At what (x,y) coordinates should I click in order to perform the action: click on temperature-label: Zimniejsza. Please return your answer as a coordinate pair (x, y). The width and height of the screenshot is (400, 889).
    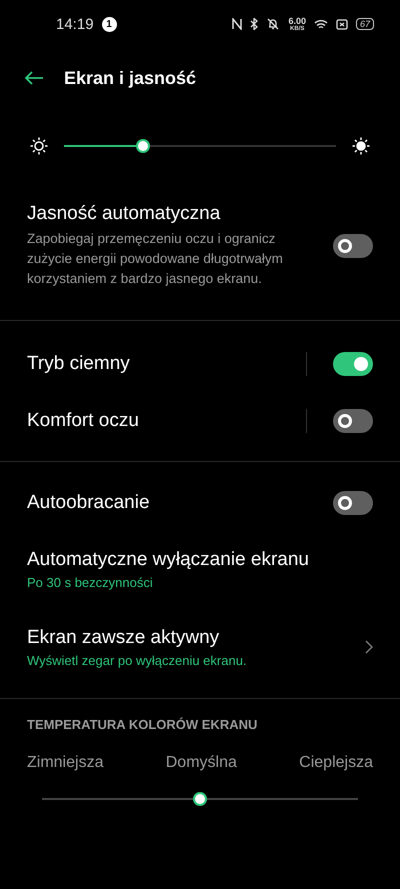
    Looking at the image, I should click on (65, 763).